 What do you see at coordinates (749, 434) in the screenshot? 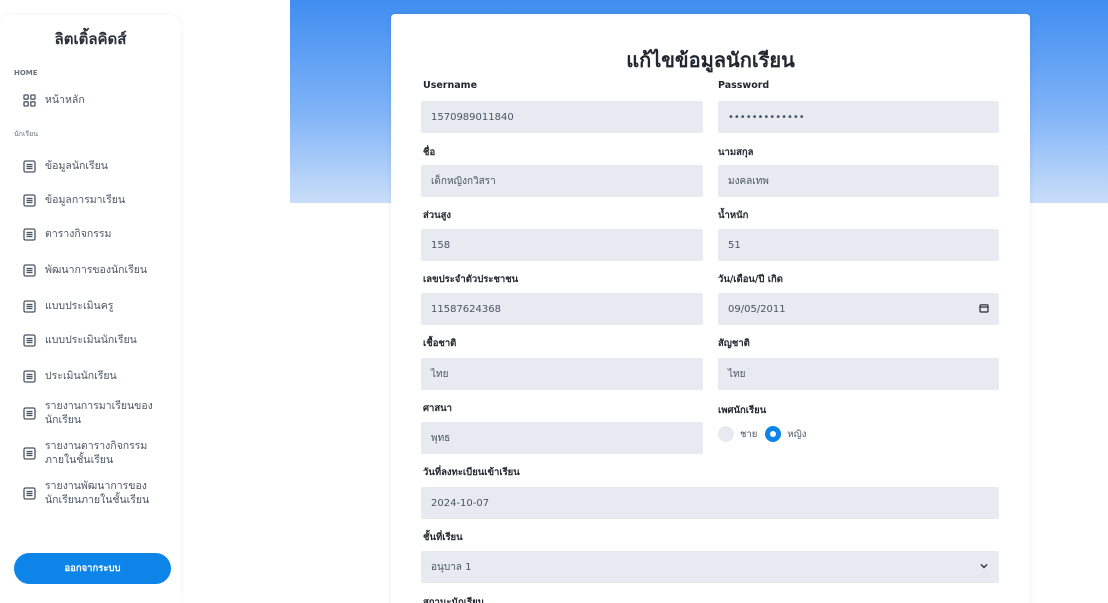
I see `gender-male-label: ชาย` at bounding box center [749, 434].